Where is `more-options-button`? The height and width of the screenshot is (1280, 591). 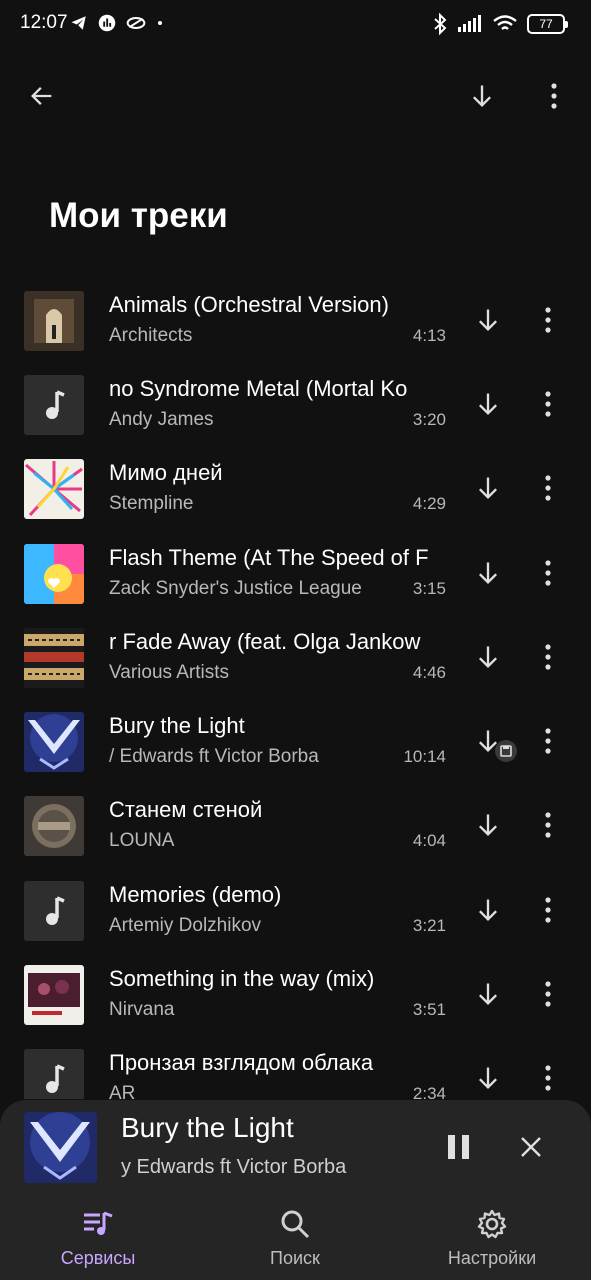 more-options-button is located at coordinates (554, 96).